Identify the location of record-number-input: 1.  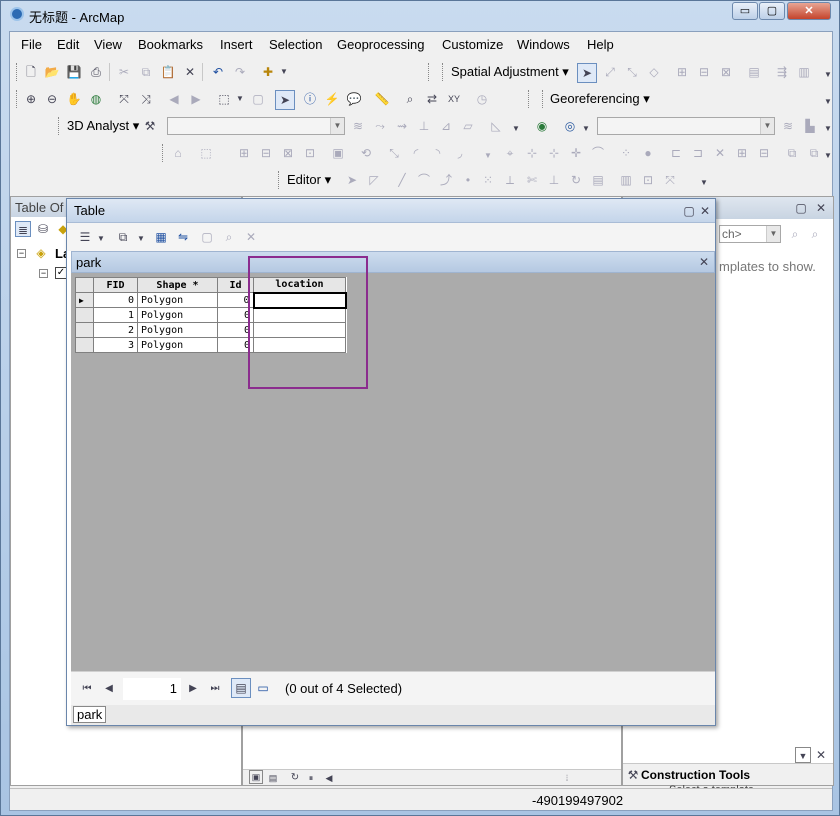
(152, 689).